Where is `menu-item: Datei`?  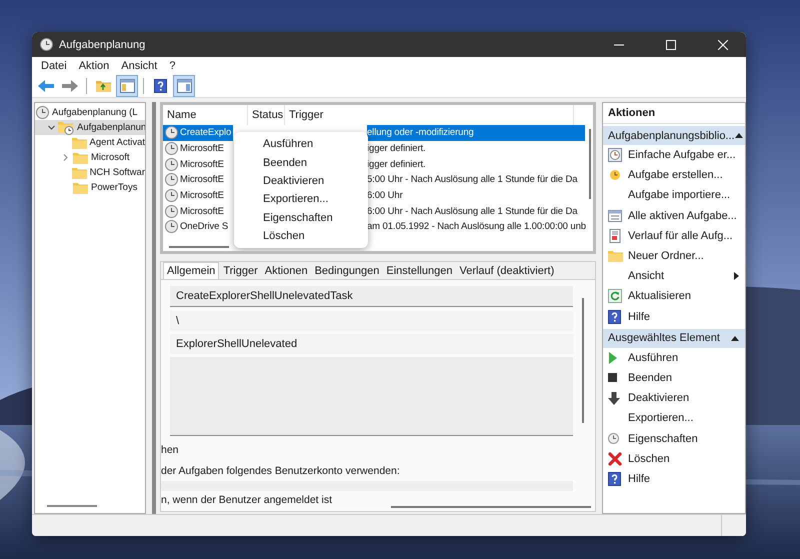
menu-item: Datei is located at coordinates (54, 66).